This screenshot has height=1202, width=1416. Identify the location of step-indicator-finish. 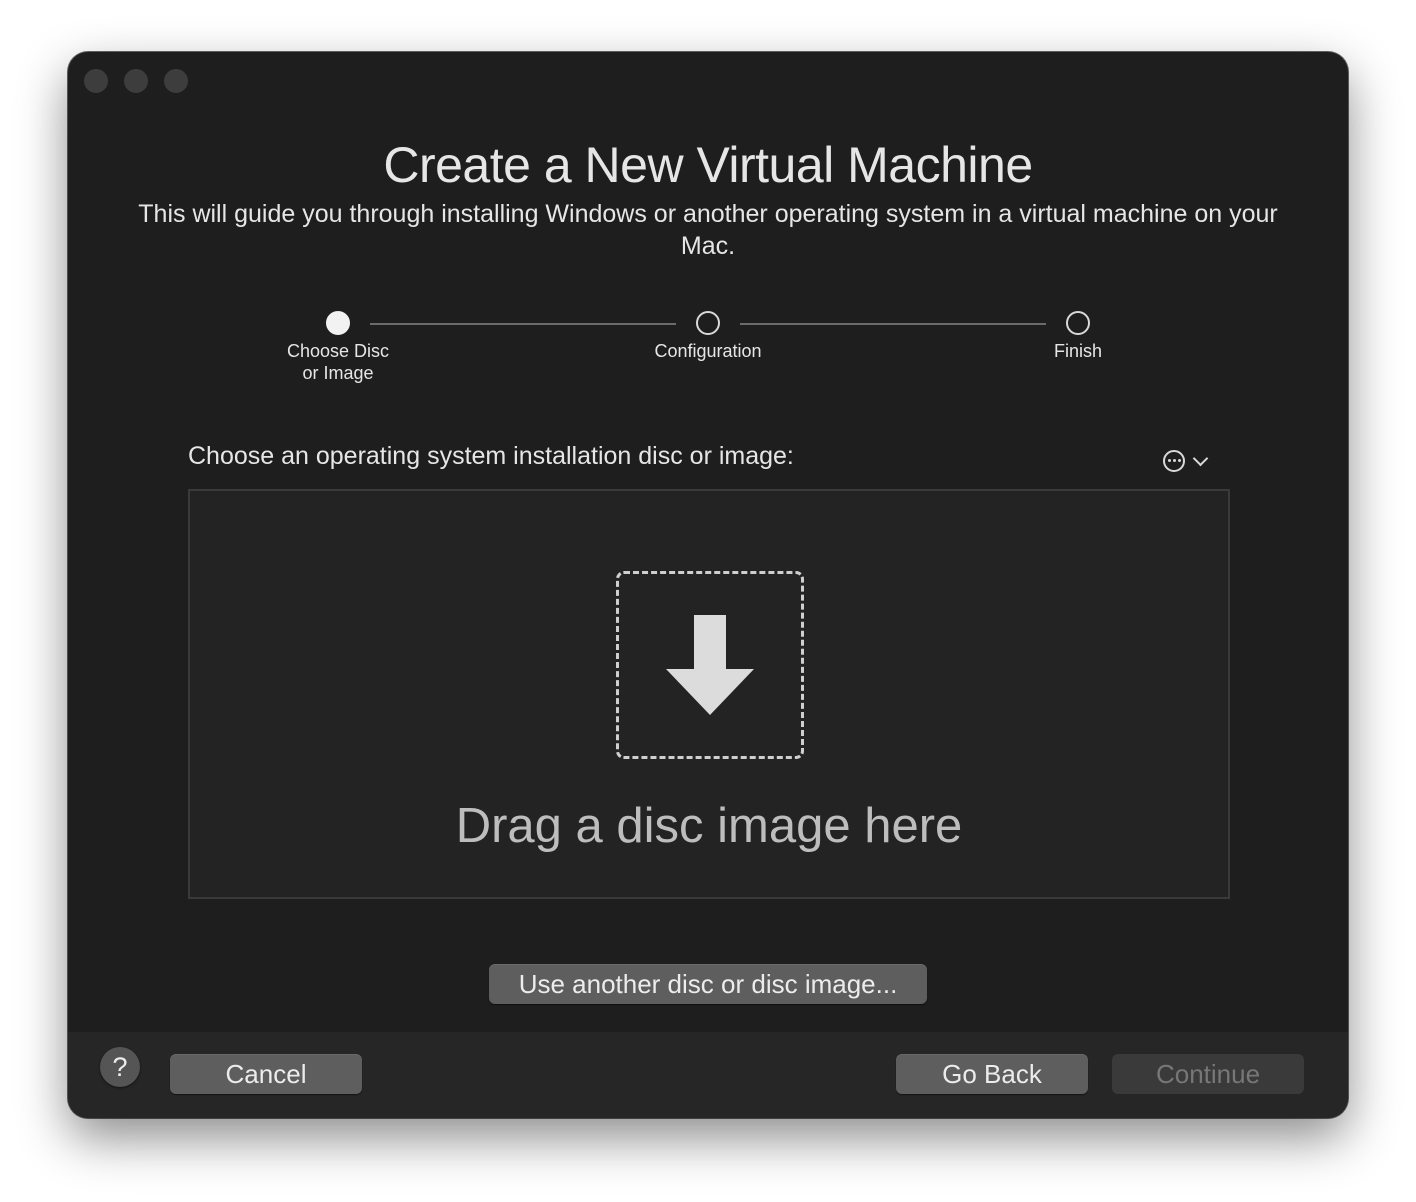
(1078, 323).